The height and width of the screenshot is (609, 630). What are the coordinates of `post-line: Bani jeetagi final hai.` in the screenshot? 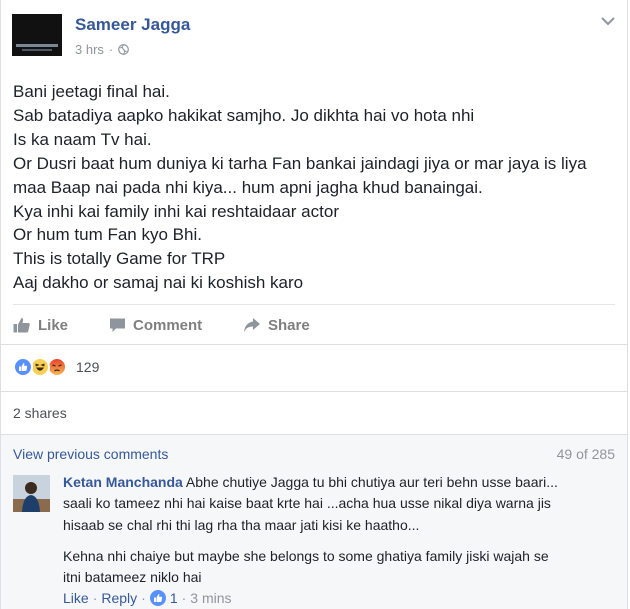 It's located at (91, 91).